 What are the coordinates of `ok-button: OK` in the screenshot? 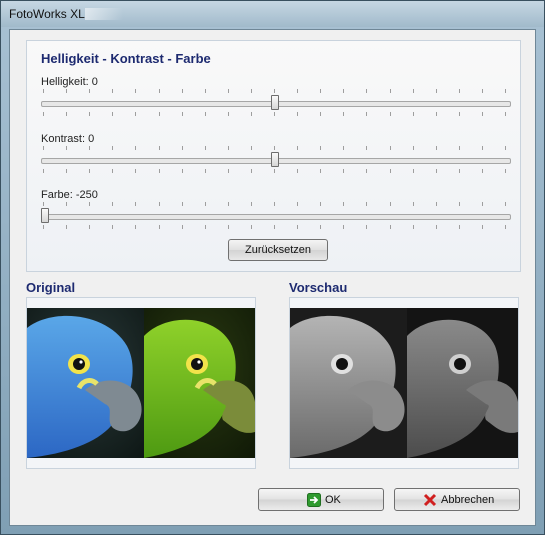 It's located at (321, 499).